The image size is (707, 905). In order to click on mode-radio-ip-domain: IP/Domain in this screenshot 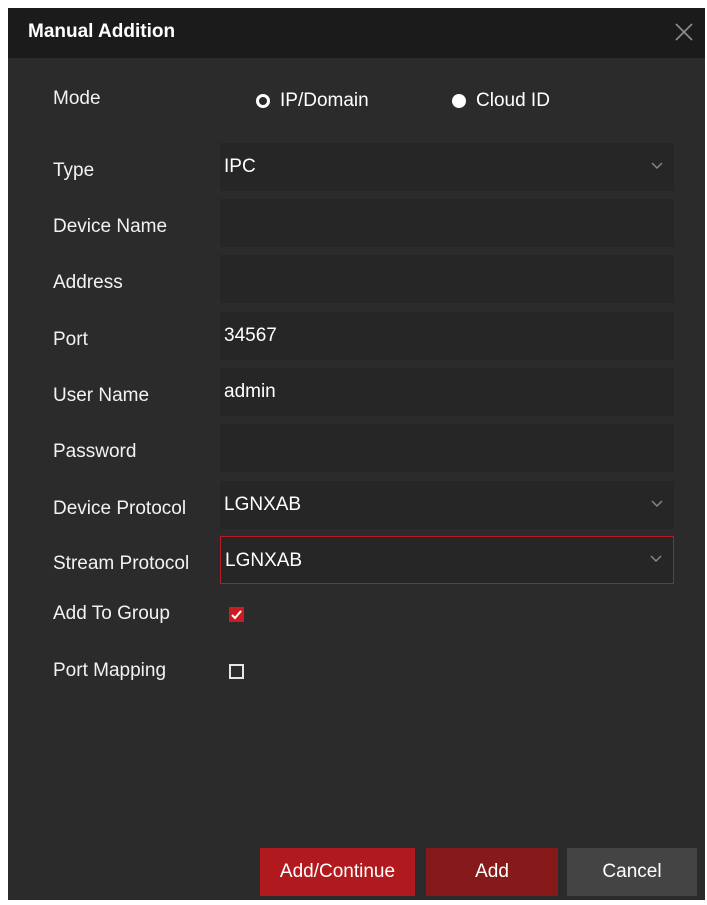, I will do `click(312, 101)`.